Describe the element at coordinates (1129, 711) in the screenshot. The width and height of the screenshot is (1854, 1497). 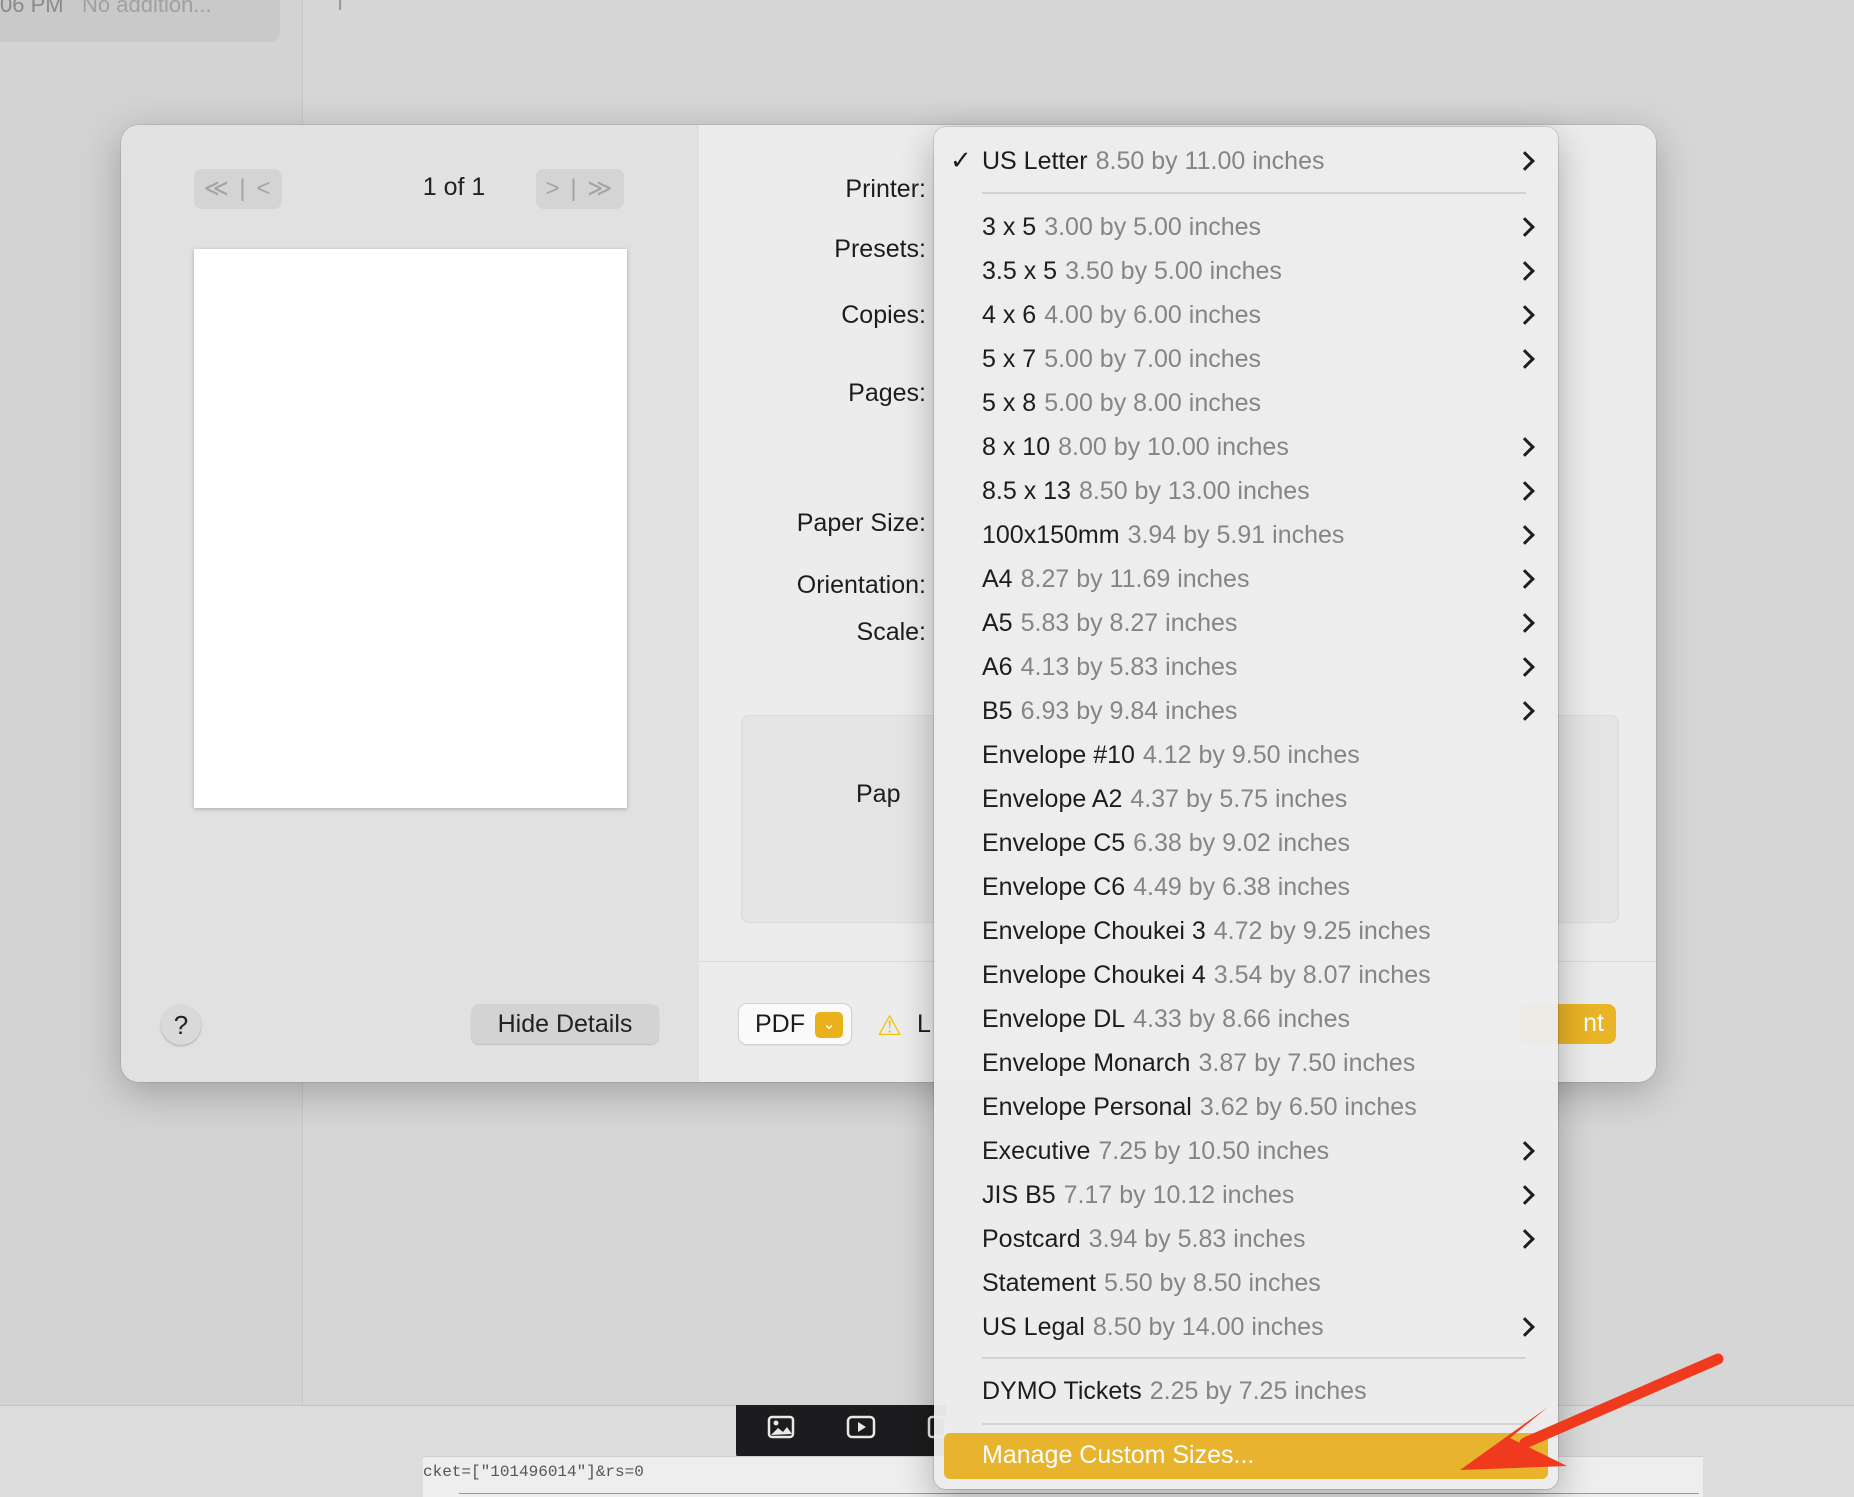
I see `menu-item-dims: 6.93 by 9.84 inches` at that location.